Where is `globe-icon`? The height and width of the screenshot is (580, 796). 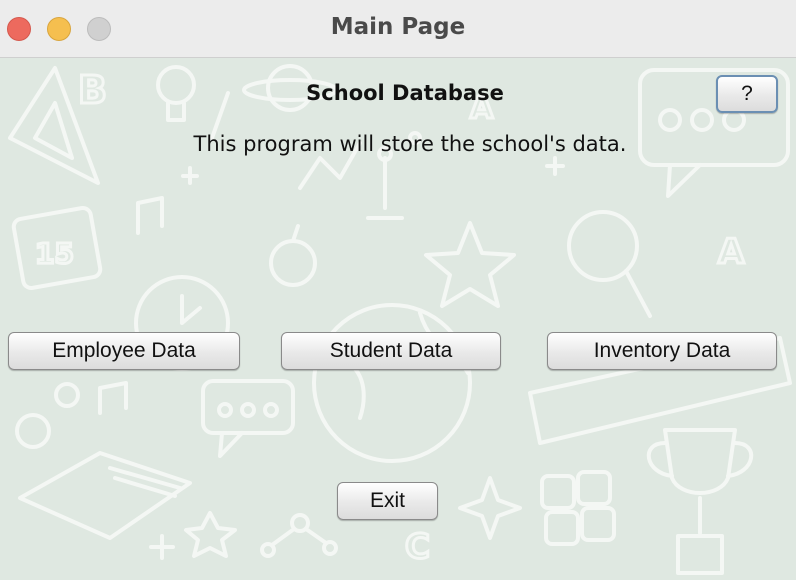
globe-icon is located at coordinates (392, 383).